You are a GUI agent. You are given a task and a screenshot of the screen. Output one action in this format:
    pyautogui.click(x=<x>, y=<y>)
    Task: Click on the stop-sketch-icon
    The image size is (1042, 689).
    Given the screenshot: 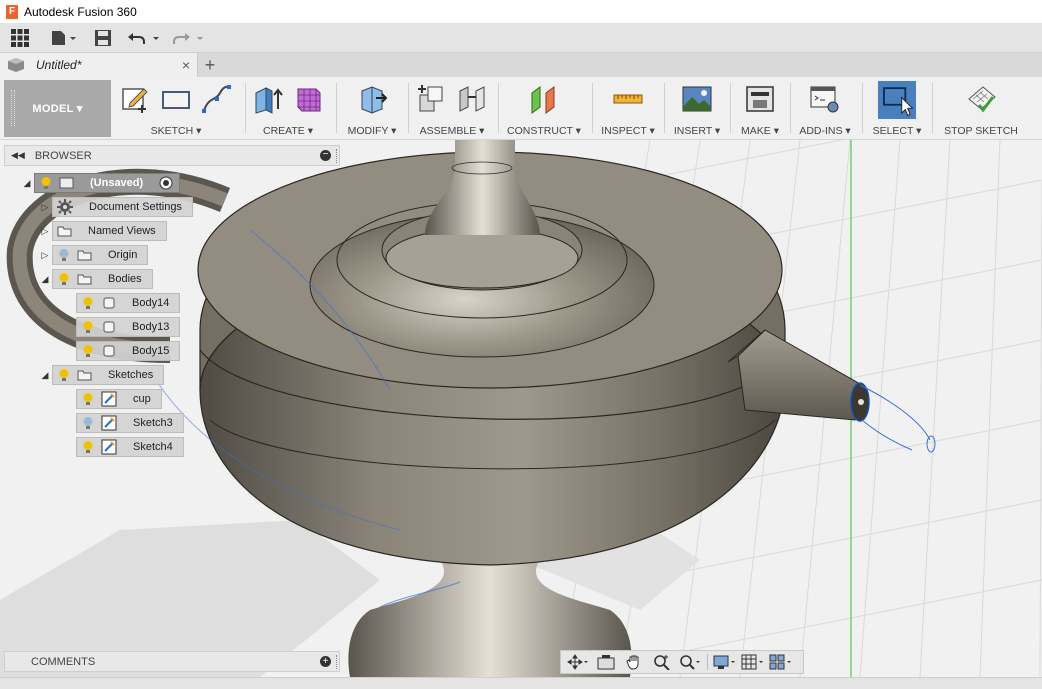 What is the action you would take?
    pyautogui.click(x=981, y=99)
    